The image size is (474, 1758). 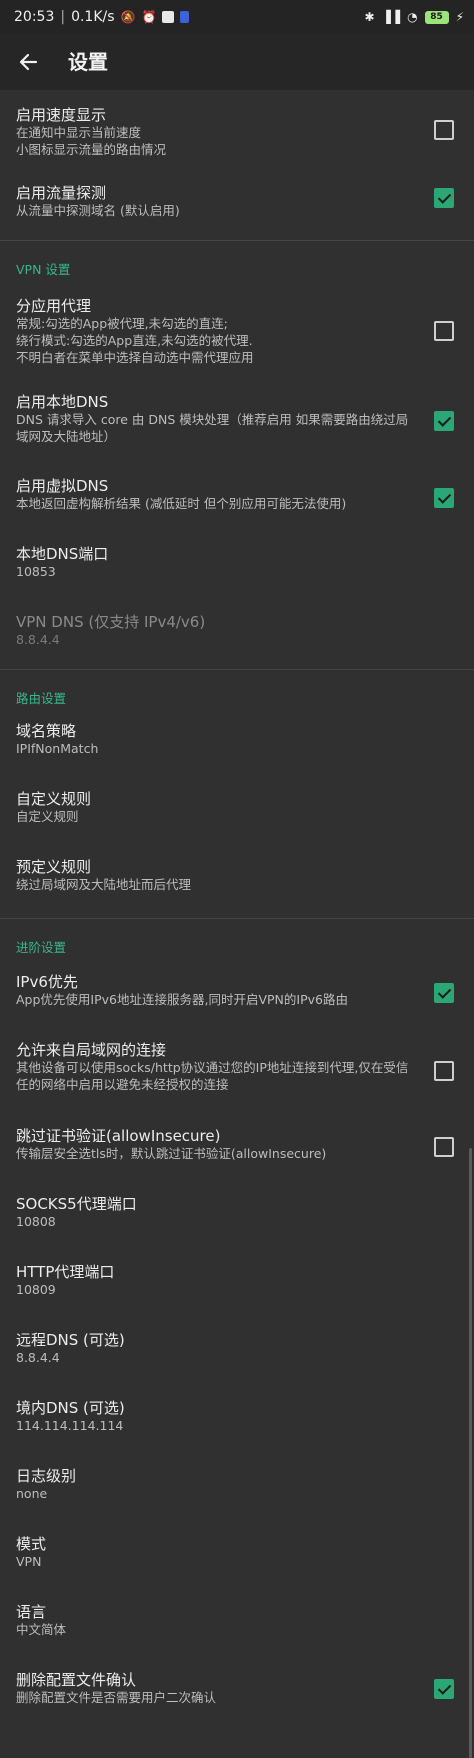 I want to click on setting-socks5-port: SOCKS5代理端口 10808, so click(x=237, y=1227).